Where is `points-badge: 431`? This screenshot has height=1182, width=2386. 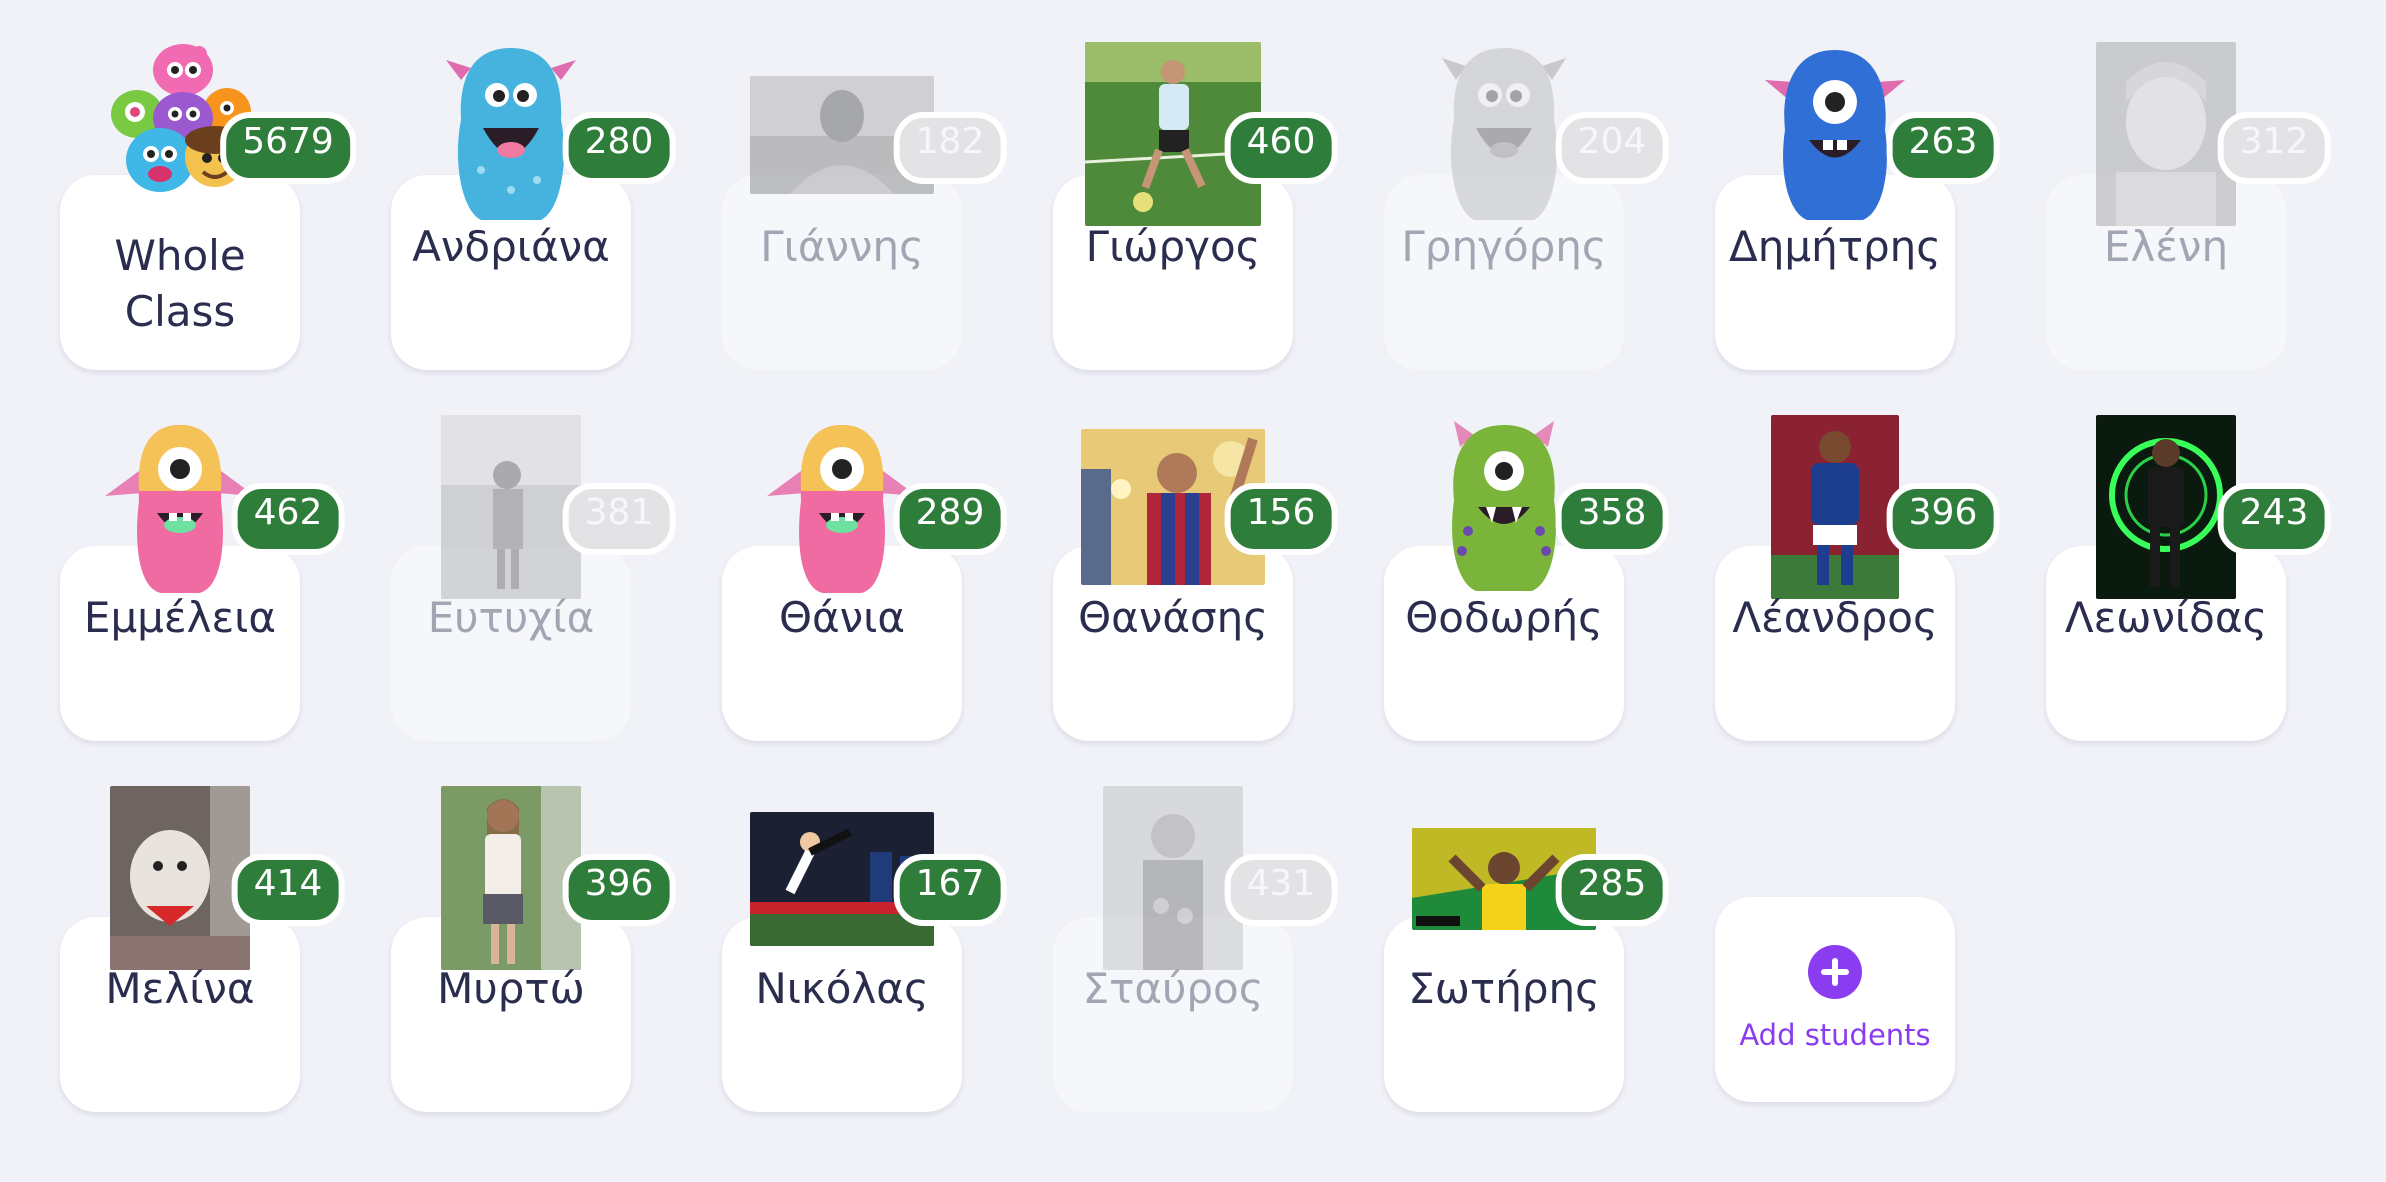 points-badge: 431 is located at coordinates (1281, 890).